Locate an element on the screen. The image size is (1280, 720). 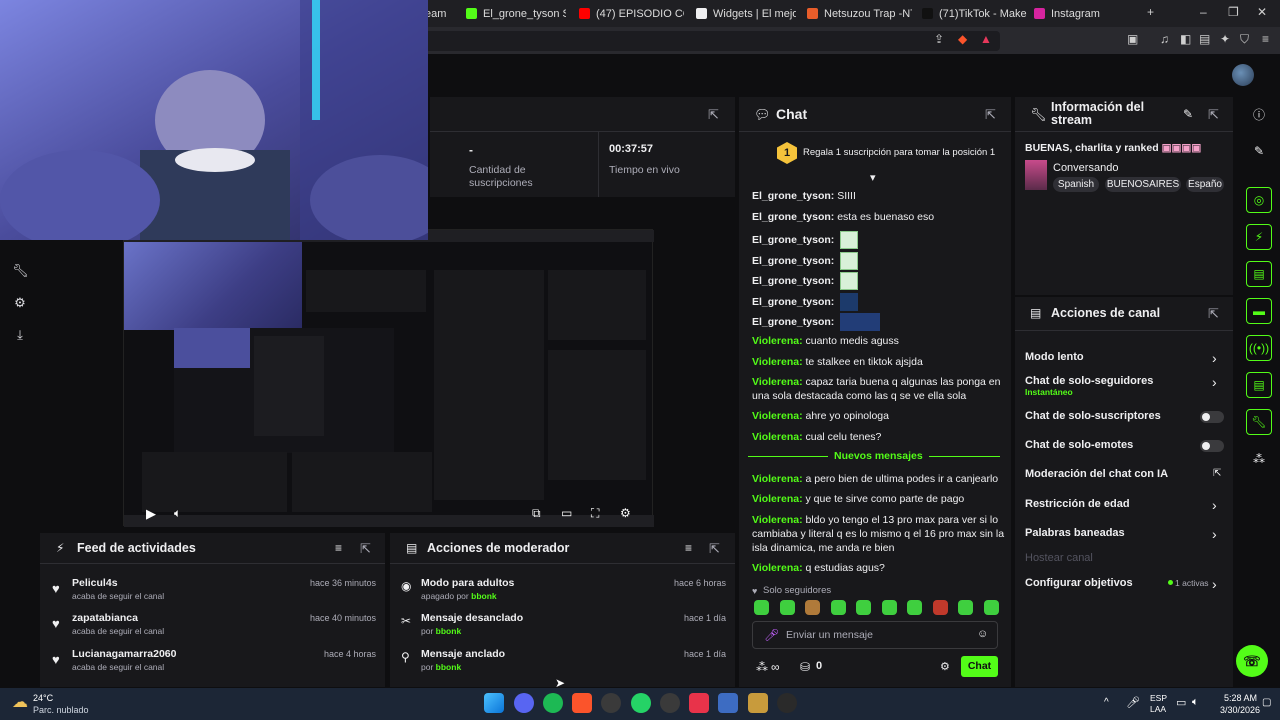
stream-tag: Spanish is located at coordinates (1076, 184).